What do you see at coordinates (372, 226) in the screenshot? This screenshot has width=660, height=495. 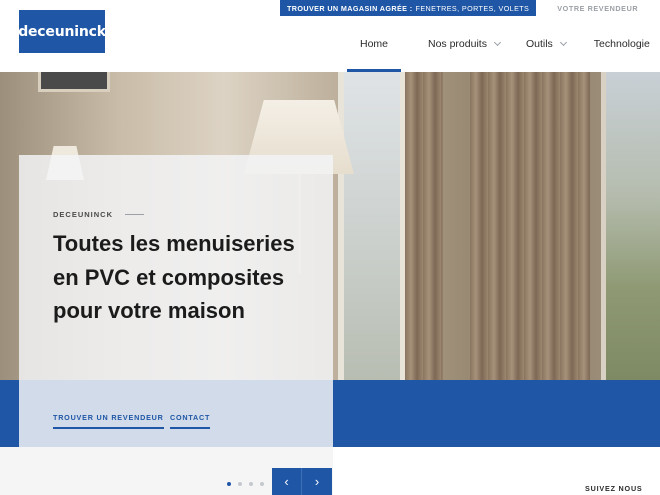 I see `hero-photo-window` at bounding box center [372, 226].